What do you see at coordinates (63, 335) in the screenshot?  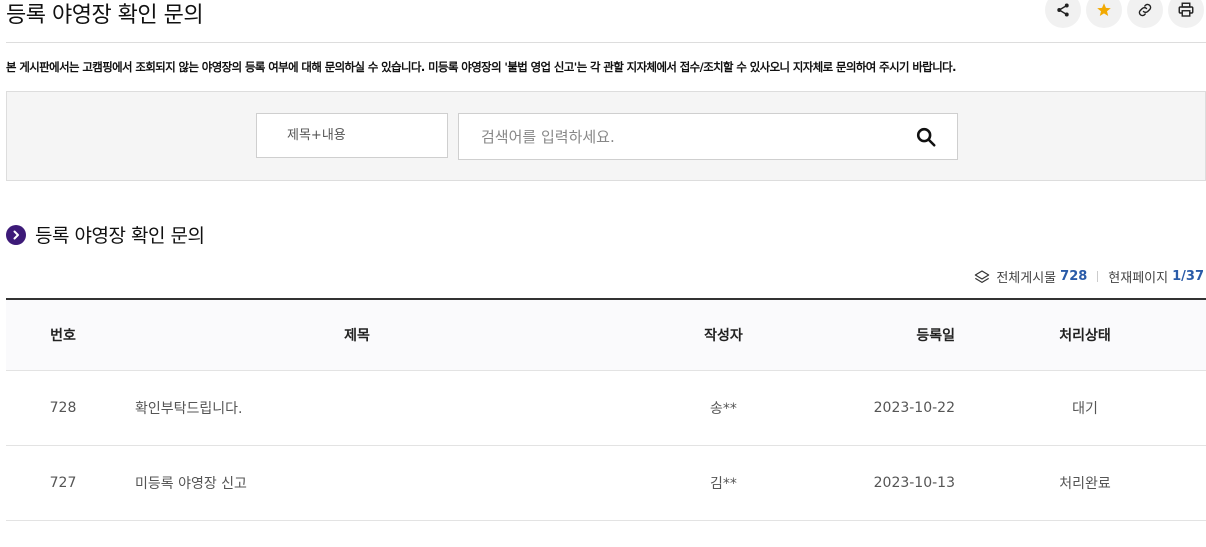 I see `header-num: 번호` at bounding box center [63, 335].